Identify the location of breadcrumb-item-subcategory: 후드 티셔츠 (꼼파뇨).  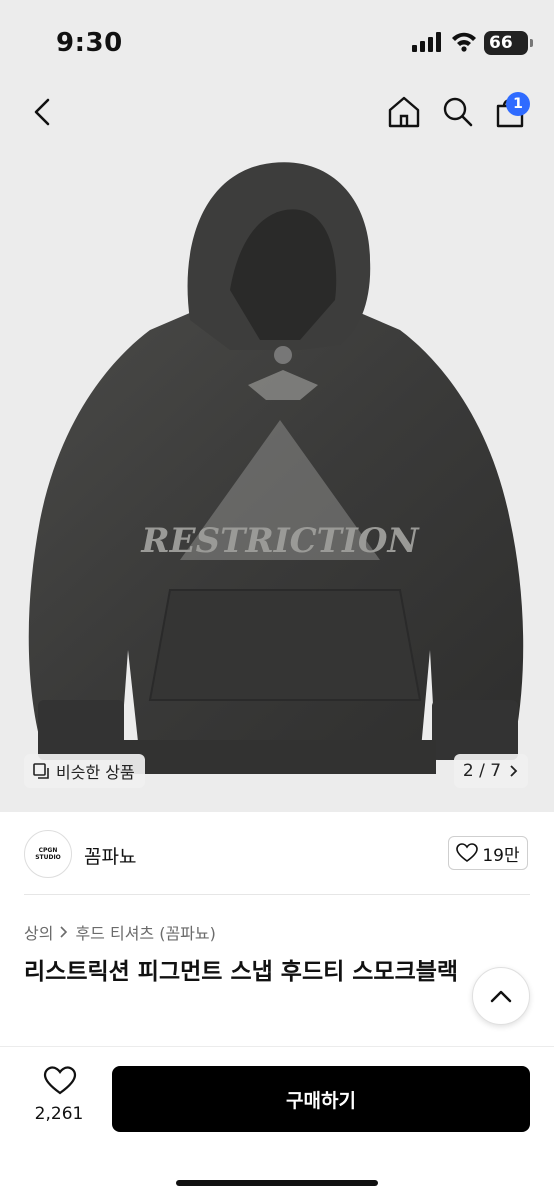
(145, 932).